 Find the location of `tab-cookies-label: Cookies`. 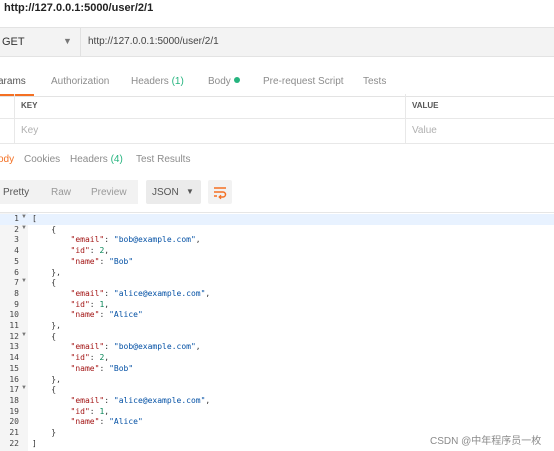

tab-cookies-label: Cookies is located at coordinates (42, 159).